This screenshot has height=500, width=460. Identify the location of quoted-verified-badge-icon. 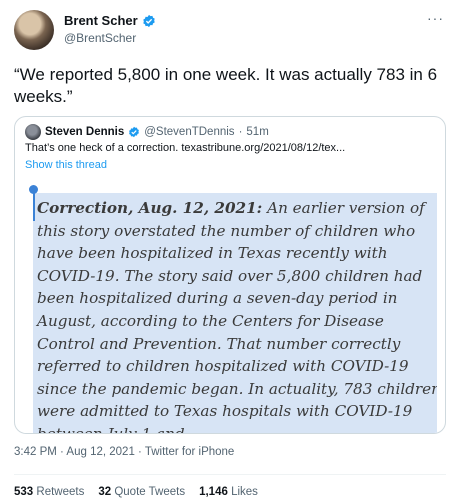
(134, 132).